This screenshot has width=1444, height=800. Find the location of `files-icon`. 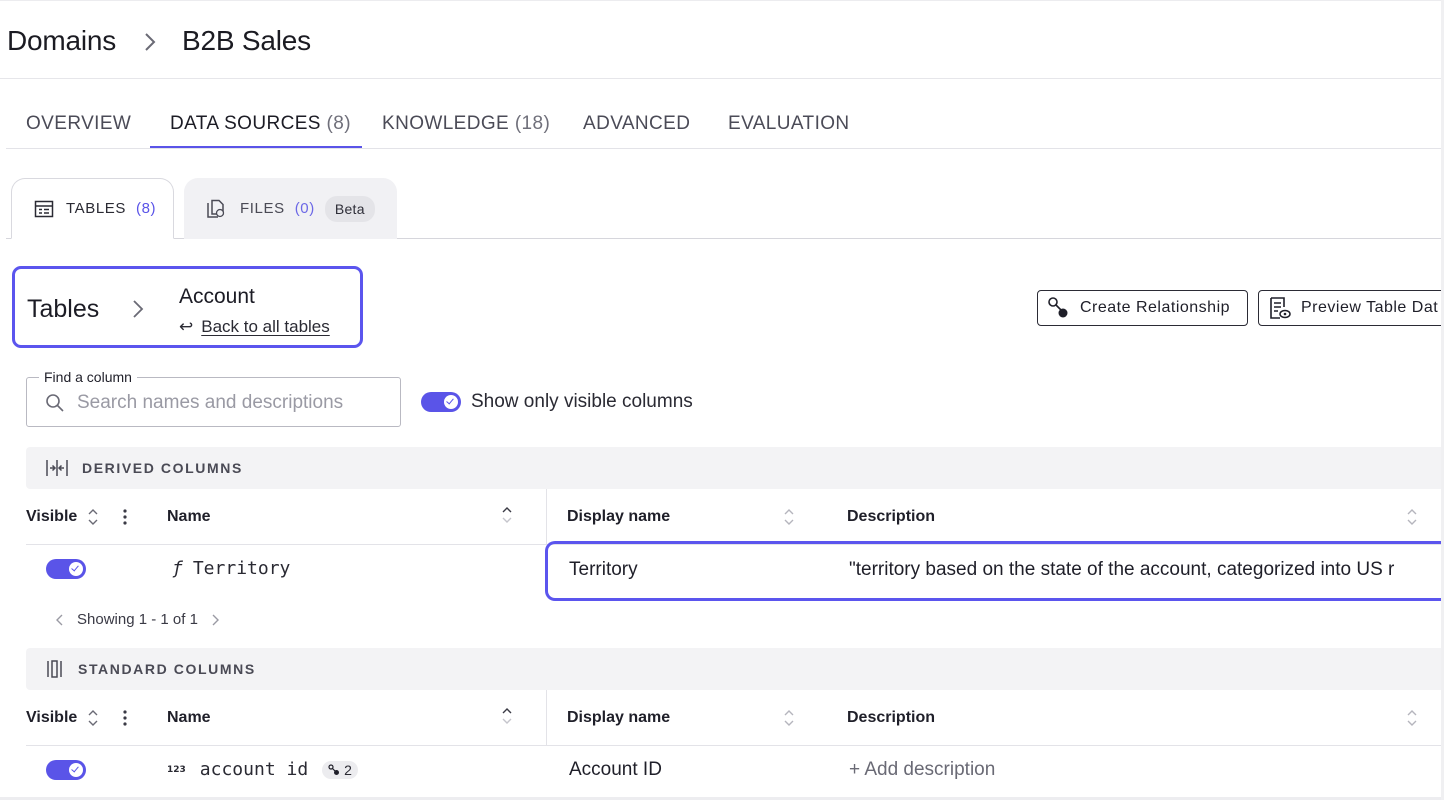

files-icon is located at coordinates (216, 208).